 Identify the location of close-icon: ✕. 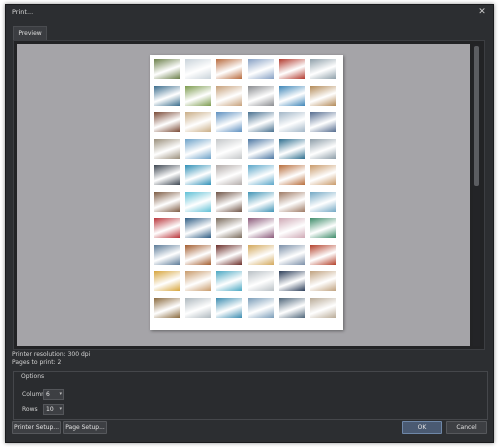
(482, 12).